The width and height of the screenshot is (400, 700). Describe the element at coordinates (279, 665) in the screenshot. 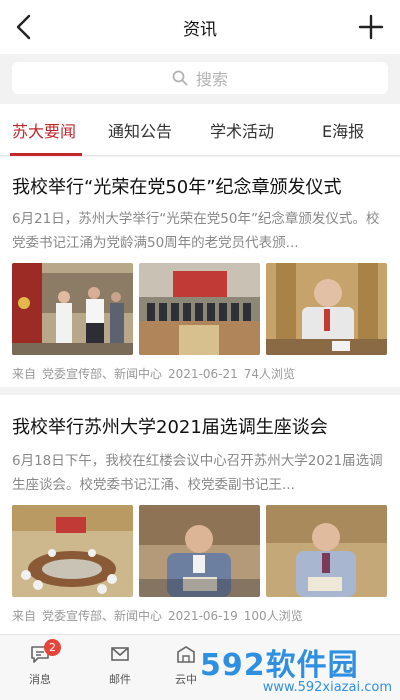

I see `watermark-text: 592软件园` at that location.